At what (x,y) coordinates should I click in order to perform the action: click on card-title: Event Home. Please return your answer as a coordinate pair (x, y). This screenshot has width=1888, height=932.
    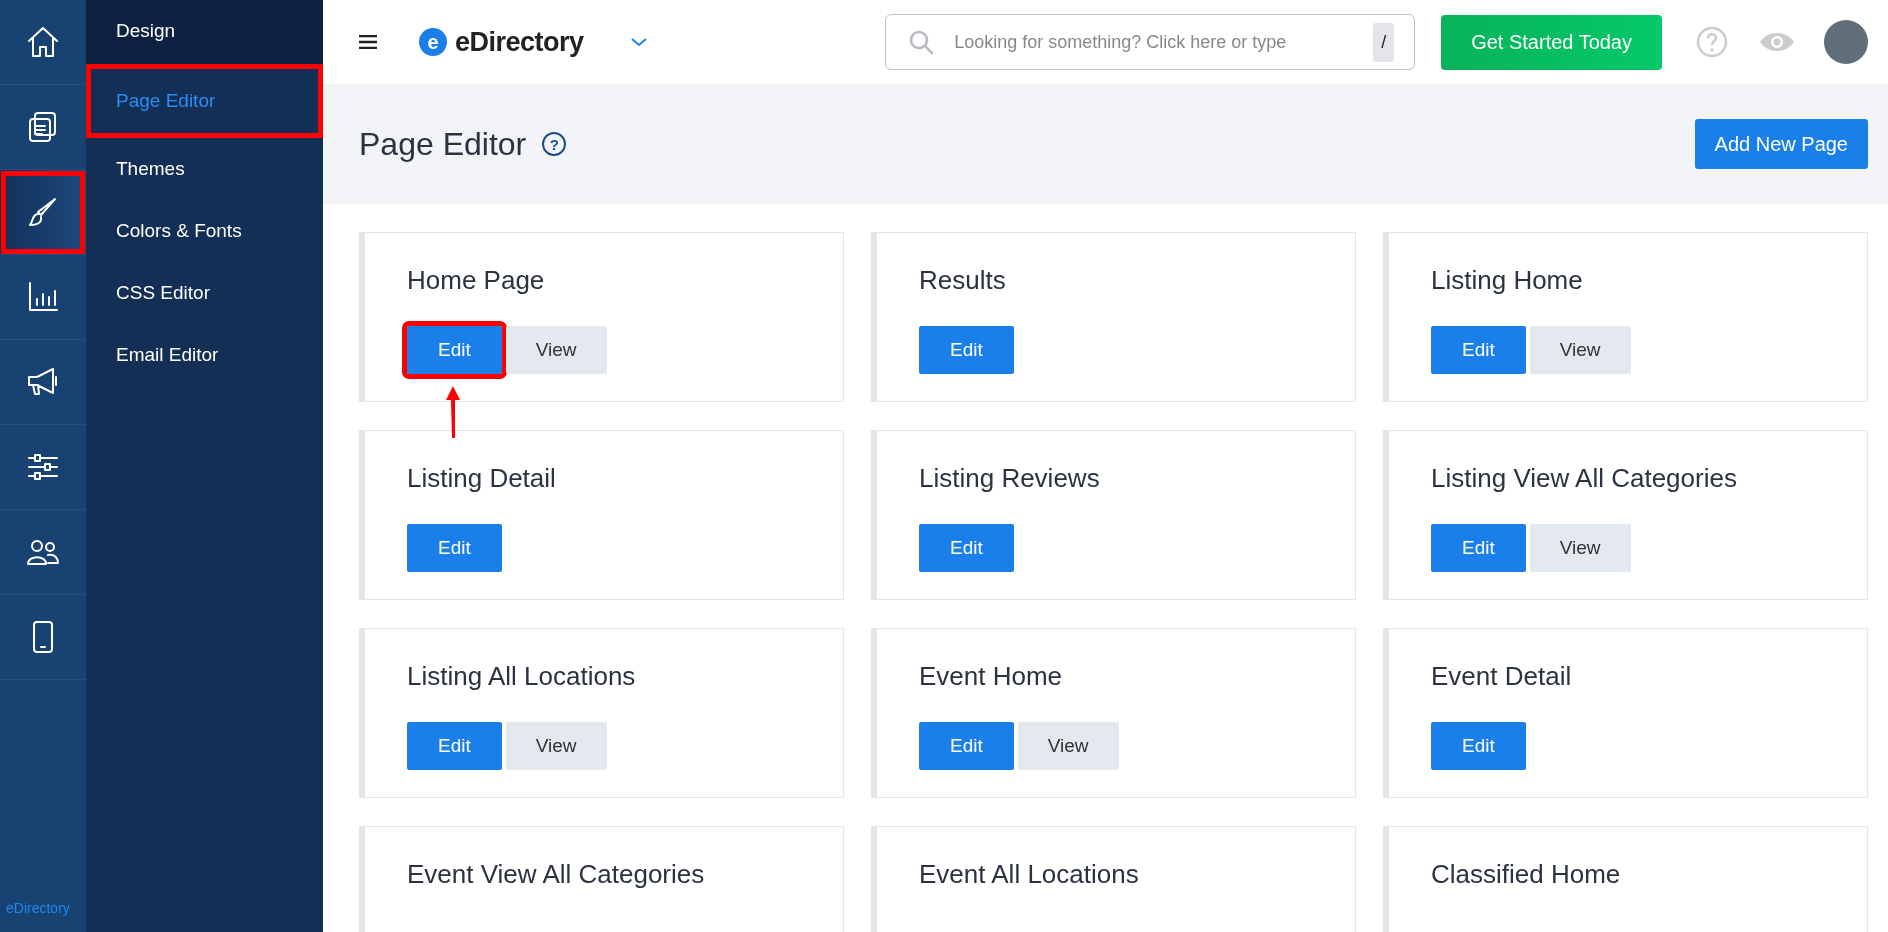
    Looking at the image, I should click on (991, 676).